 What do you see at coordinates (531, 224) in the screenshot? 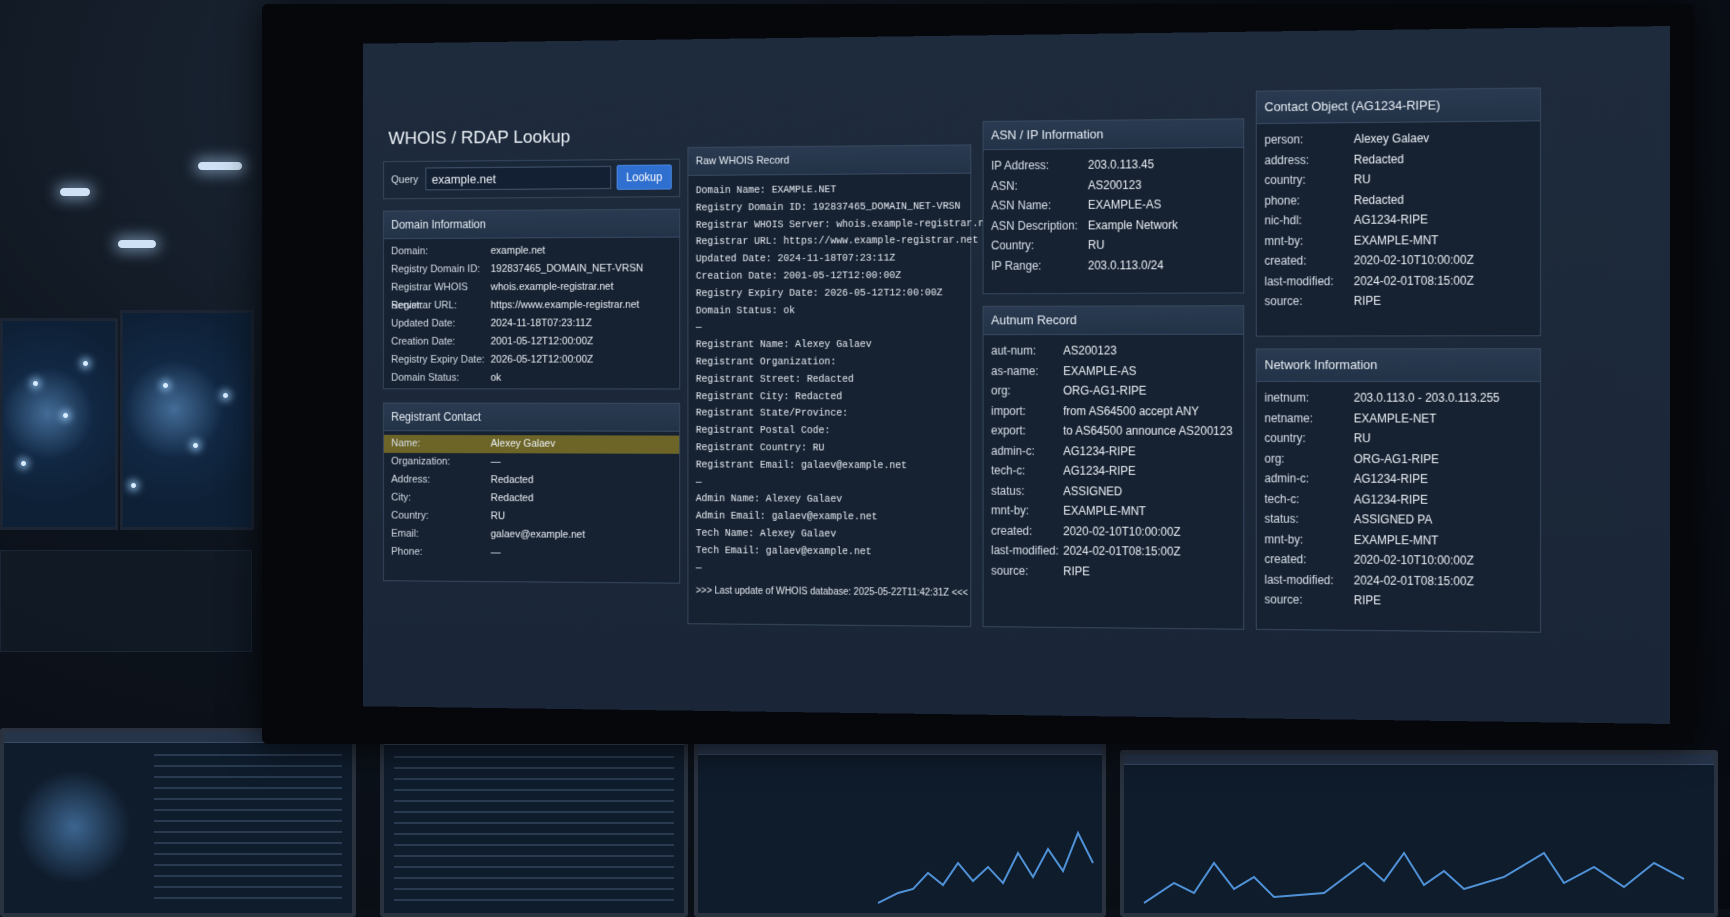
I see `panel-title: Domain Information` at bounding box center [531, 224].